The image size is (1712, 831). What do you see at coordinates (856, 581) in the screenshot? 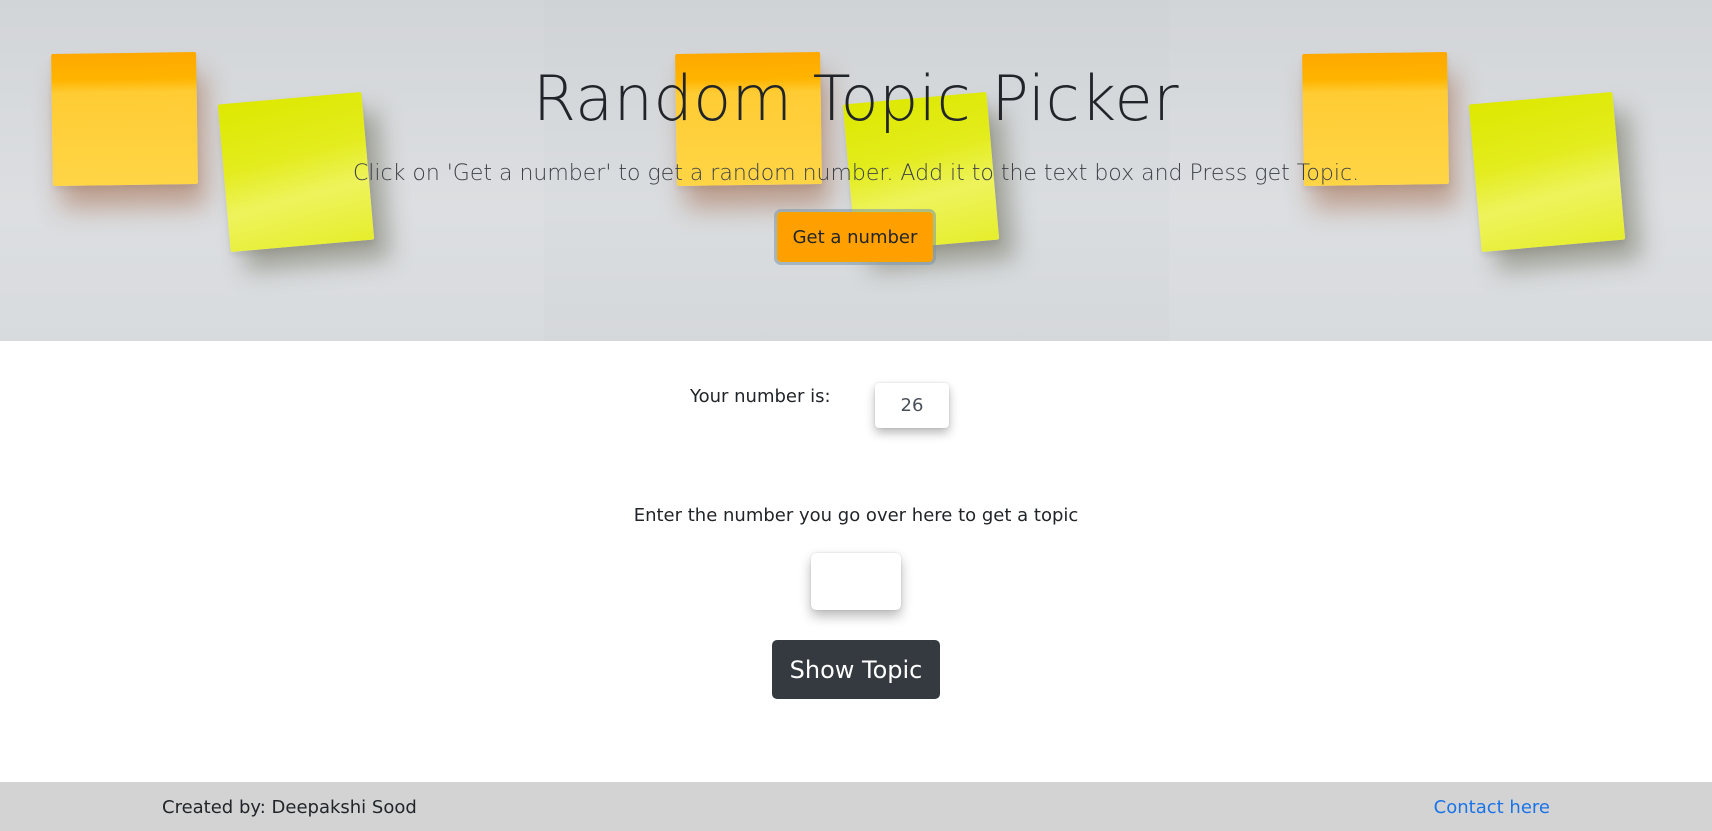
I see `topic-number-input` at bounding box center [856, 581].